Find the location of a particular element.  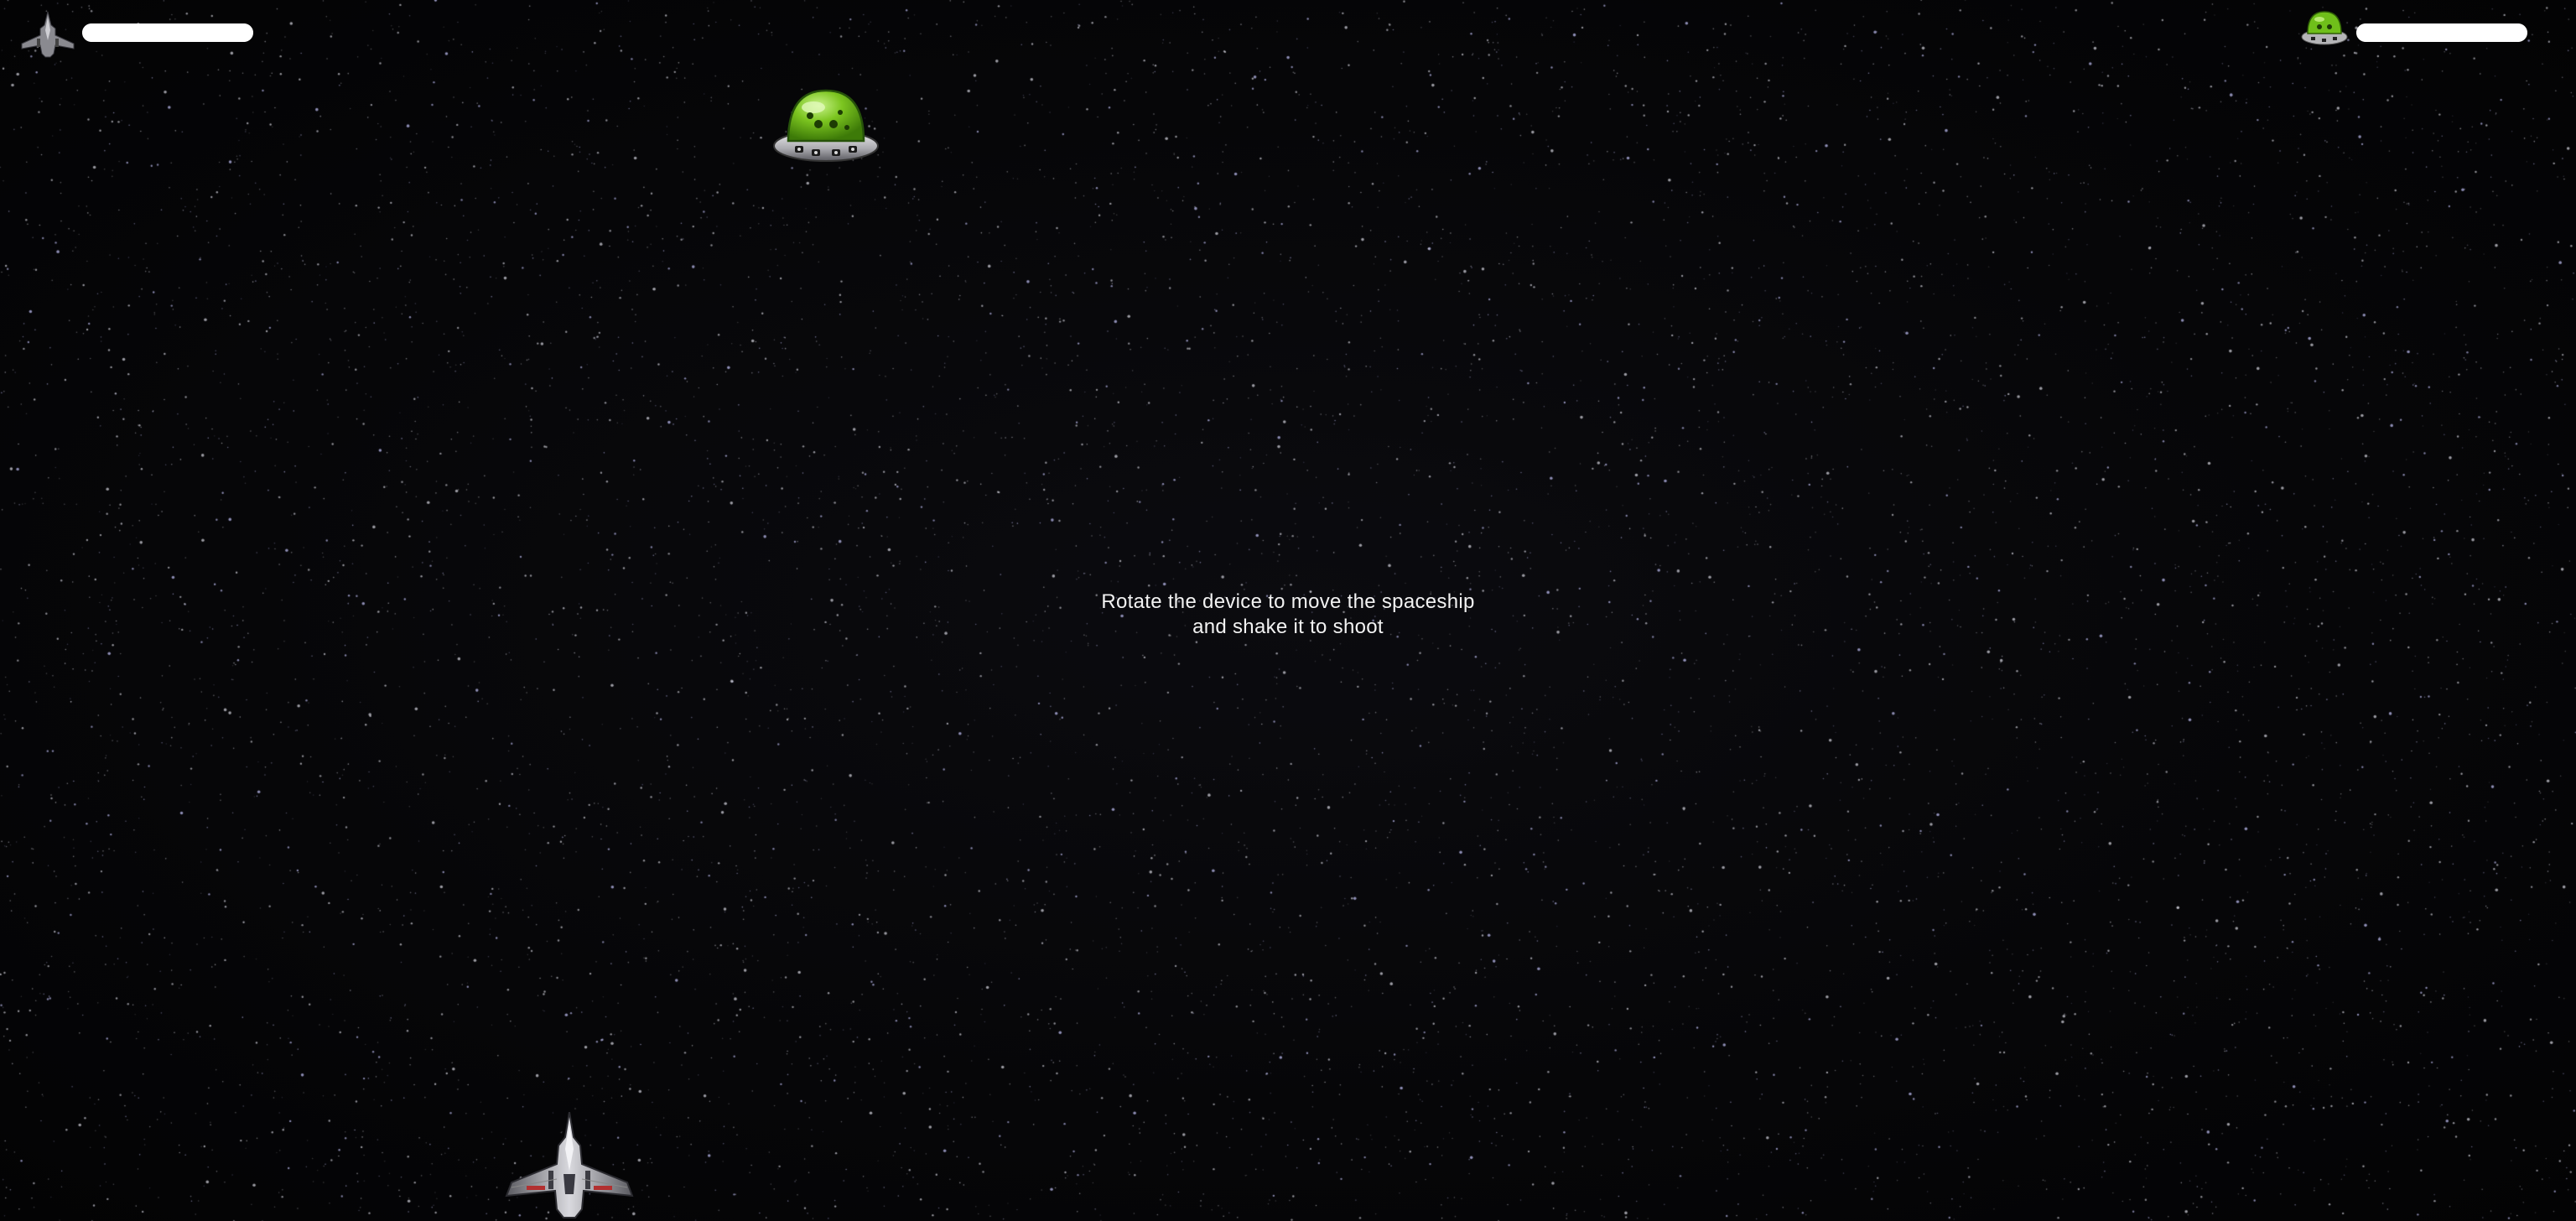

player-health-bar is located at coordinates (167, 32).